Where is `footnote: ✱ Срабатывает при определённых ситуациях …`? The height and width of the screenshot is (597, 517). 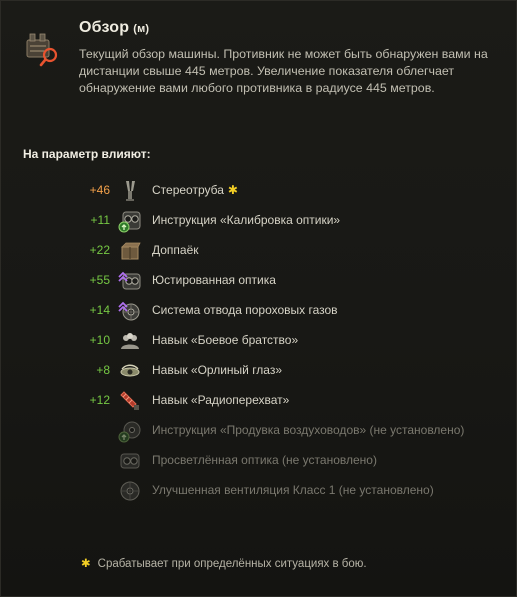
footnote: ✱ Срабатывает при определённых ситуациях … is located at coordinates (224, 563).